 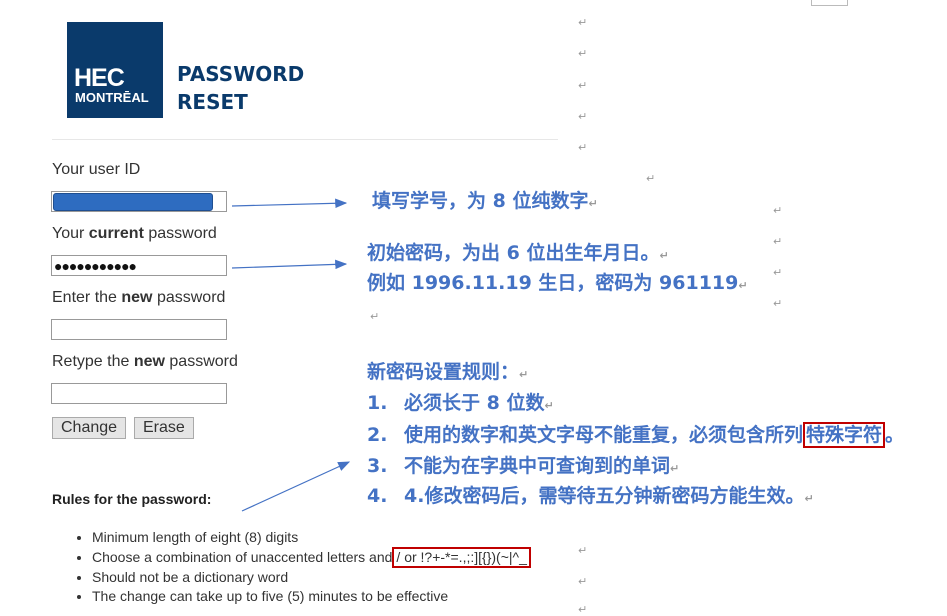 What do you see at coordinates (377, 403) in the screenshot?
I see `rule-number: 1.` at bounding box center [377, 403].